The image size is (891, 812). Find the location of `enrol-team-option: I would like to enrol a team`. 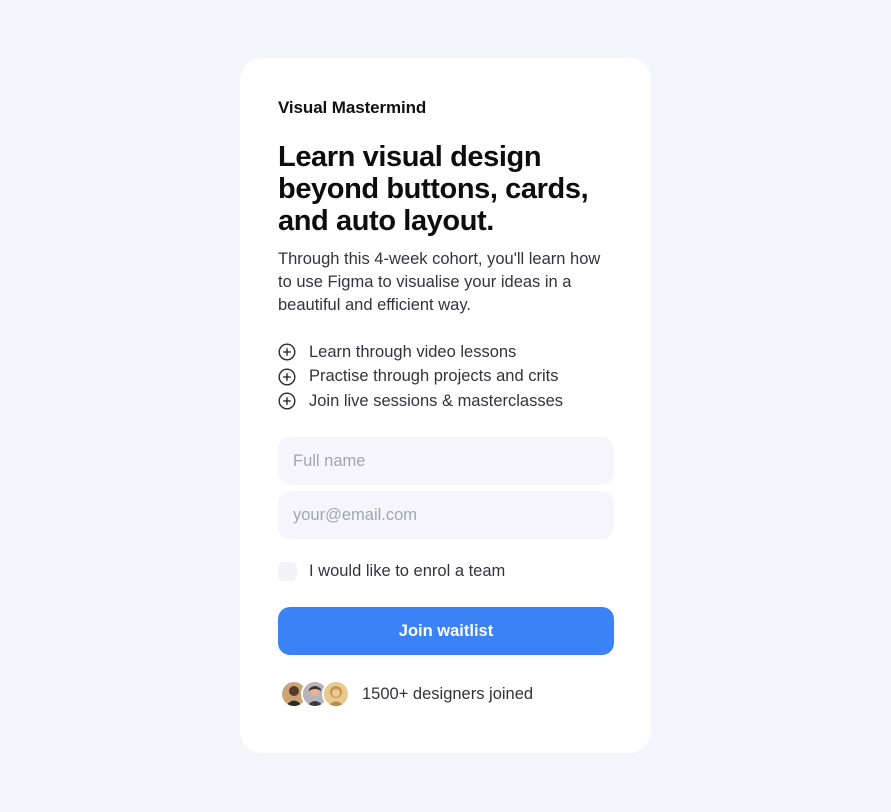

enrol-team-option: I would like to enrol a team is located at coordinates (391, 571).